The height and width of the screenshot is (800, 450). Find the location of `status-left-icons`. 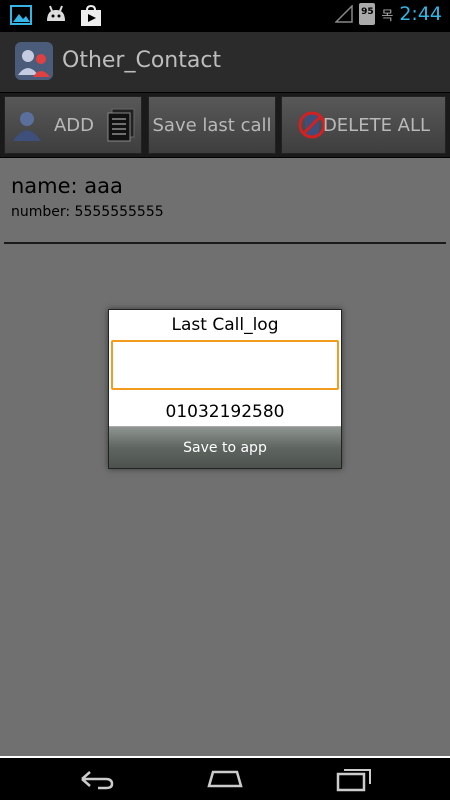

status-left-icons is located at coordinates (56, 16).